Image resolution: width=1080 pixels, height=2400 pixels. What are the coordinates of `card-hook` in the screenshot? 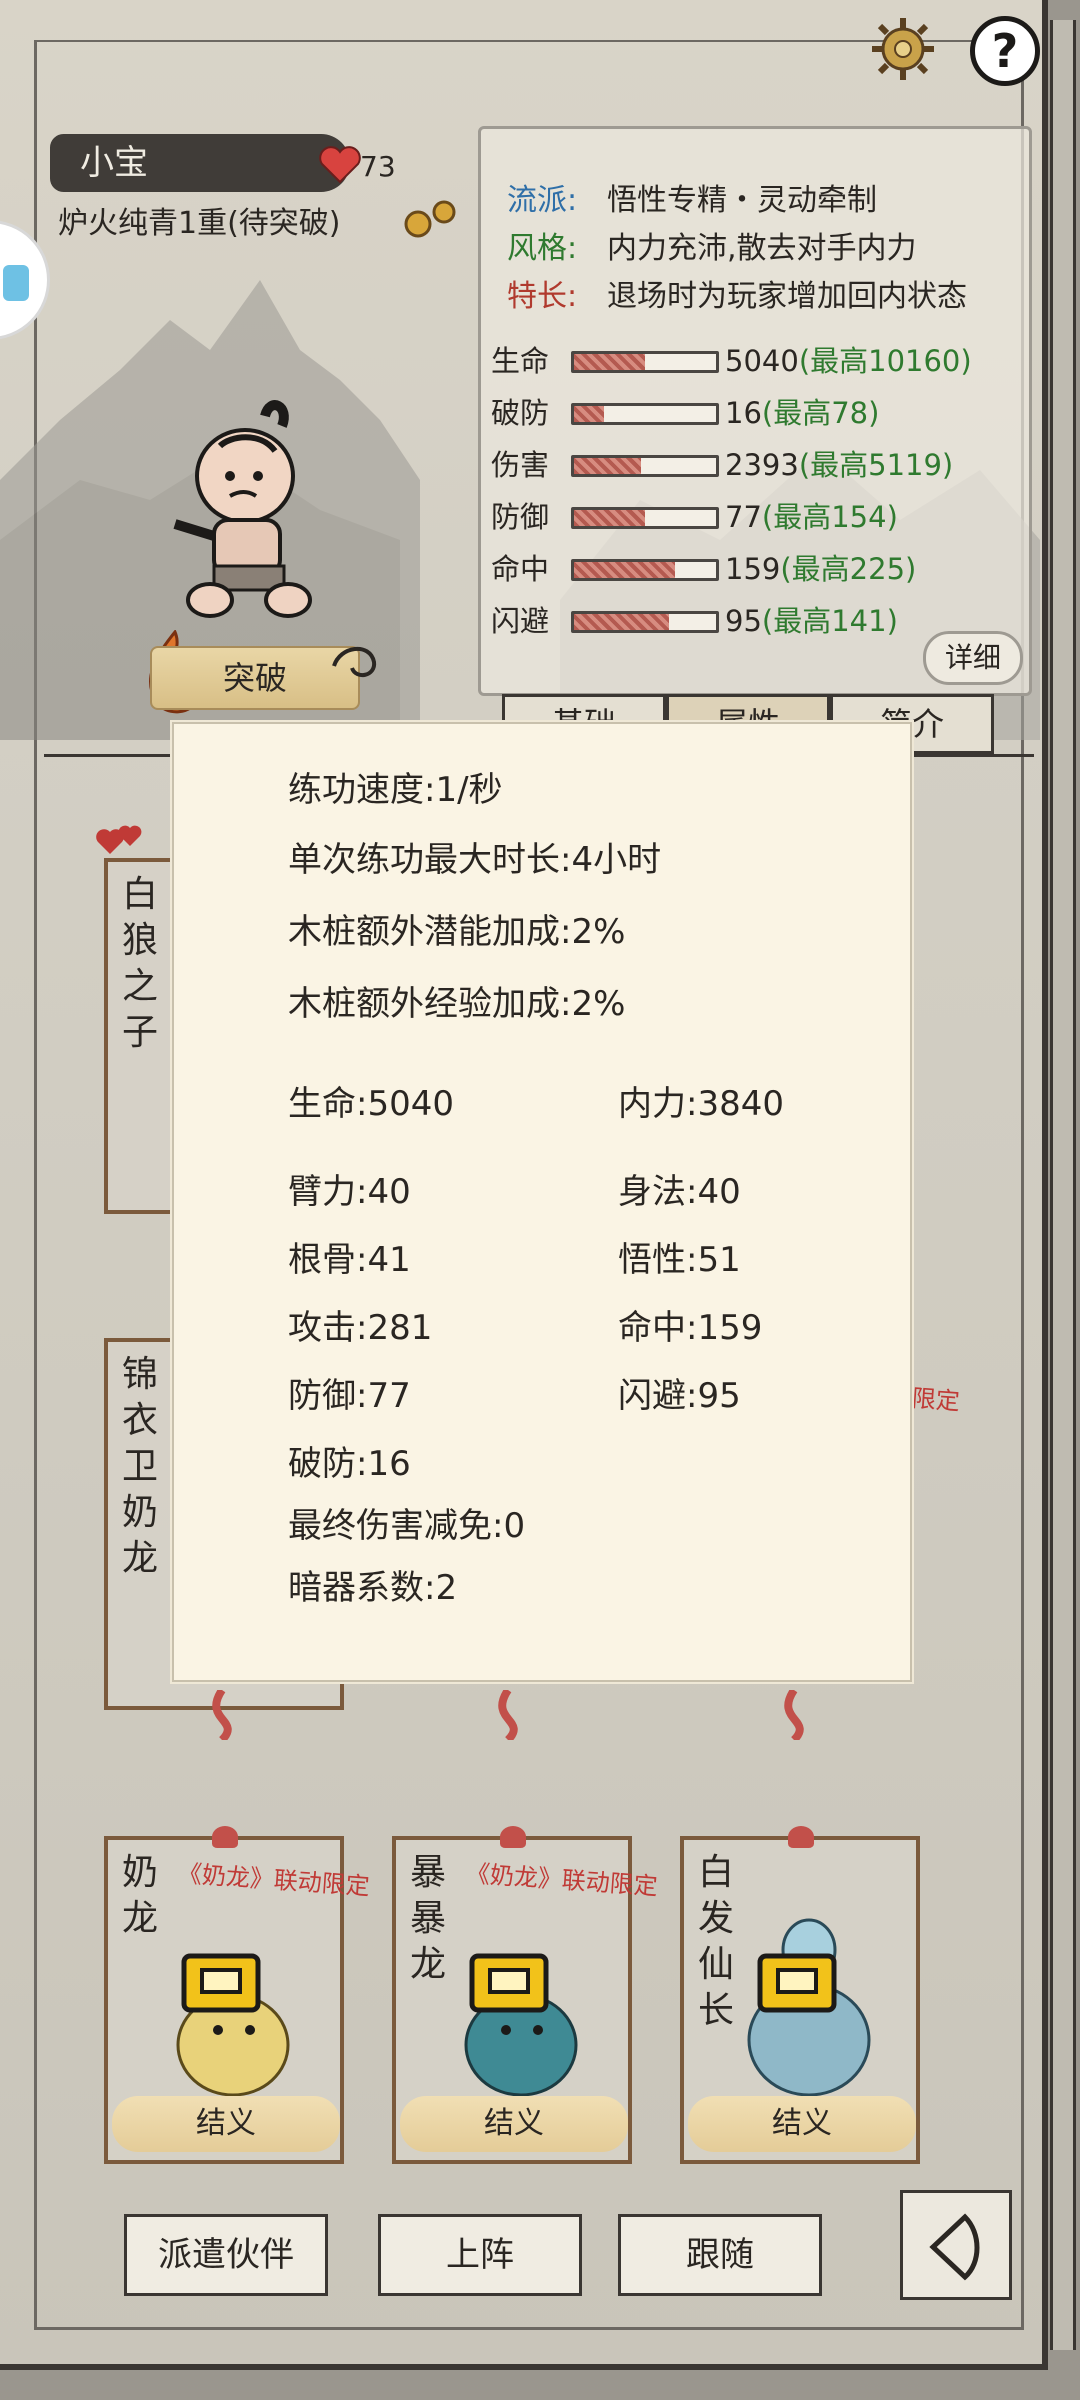 It's located at (801, 1837).